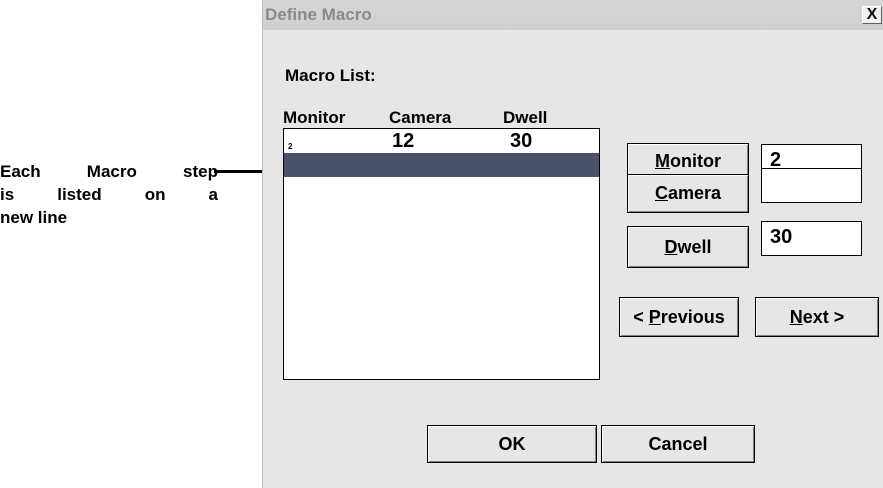 The image size is (883, 488). I want to click on cell-dwell: 30, so click(521, 141).